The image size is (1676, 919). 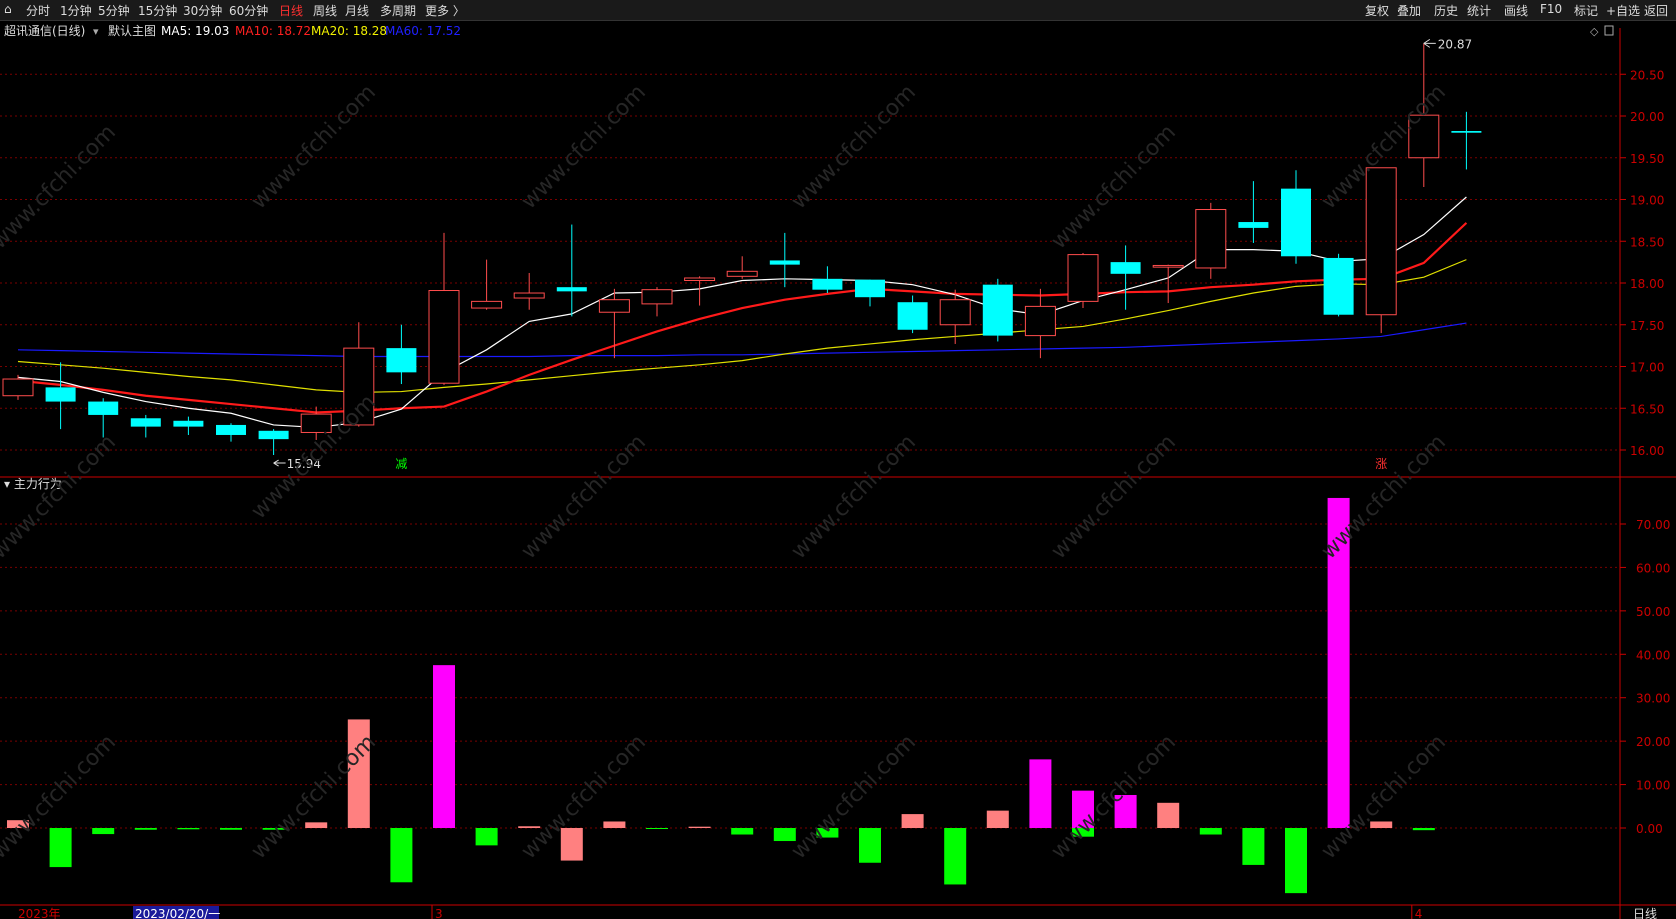 What do you see at coordinates (1594, 31) in the screenshot?
I see `diamond-icon: ◇` at bounding box center [1594, 31].